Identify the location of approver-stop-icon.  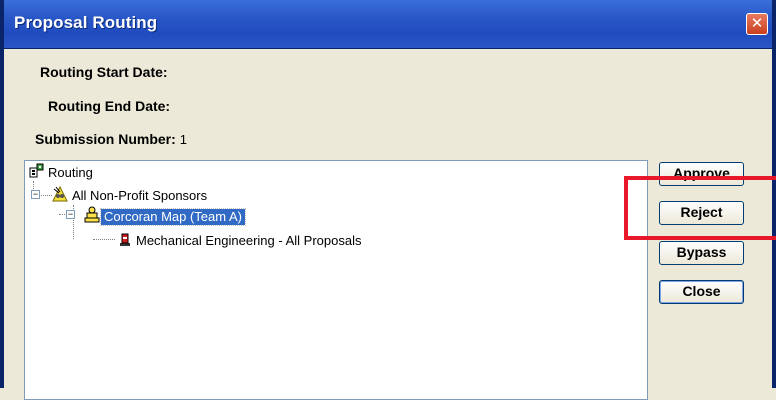
(125, 241).